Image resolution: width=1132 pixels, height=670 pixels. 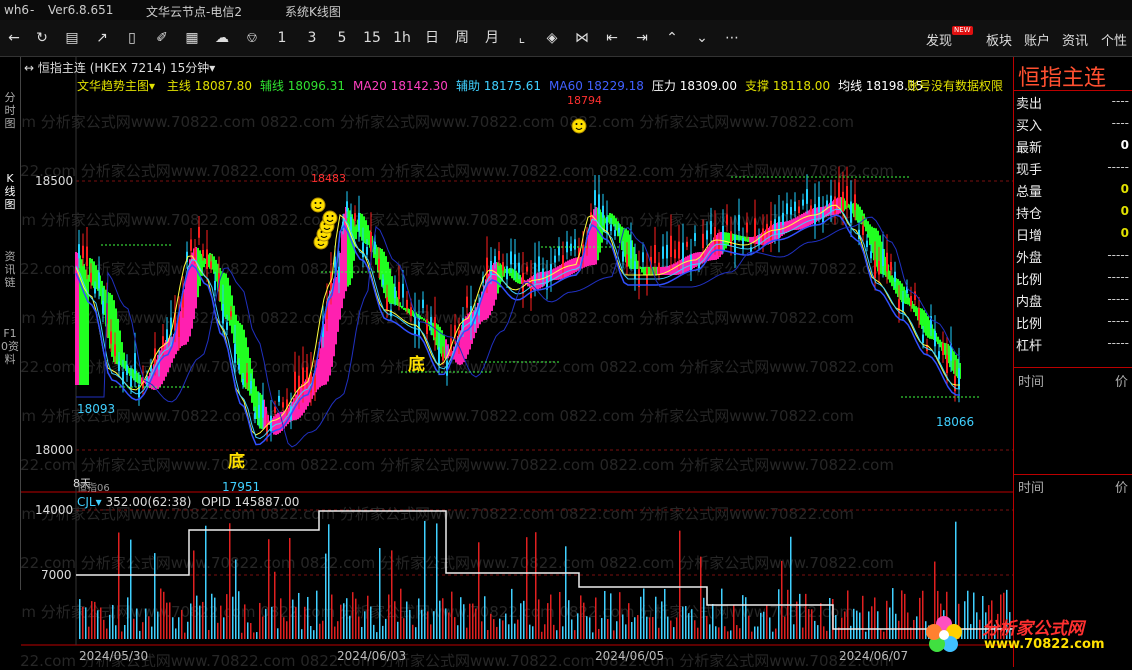 I want to click on arrow-left-icon: ↔, so click(x=29, y=68).